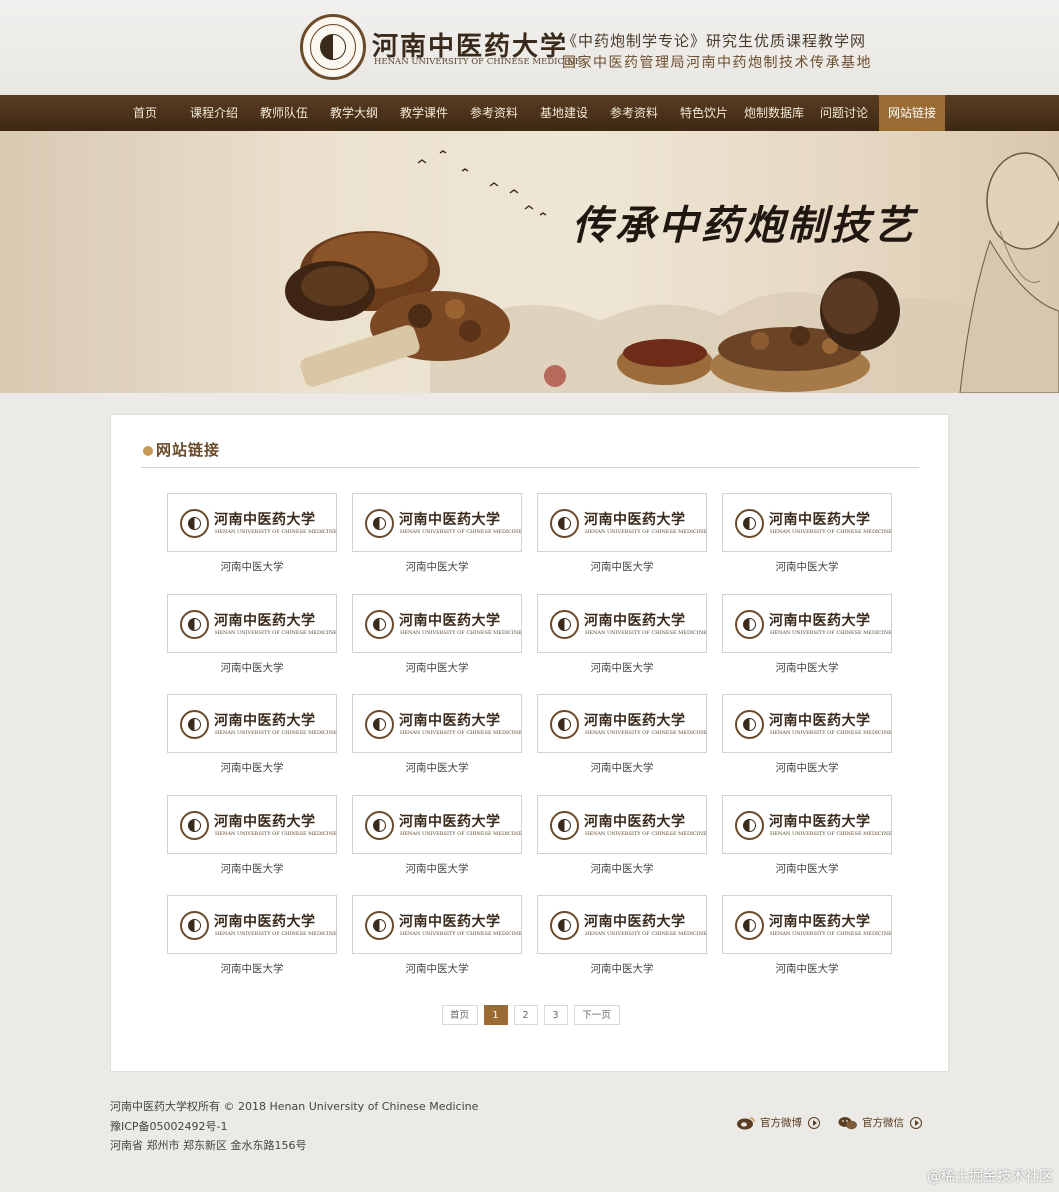 This screenshot has width=1059, height=1192. What do you see at coordinates (844, 113) in the screenshot?
I see `nav-item: 问题讨论` at bounding box center [844, 113].